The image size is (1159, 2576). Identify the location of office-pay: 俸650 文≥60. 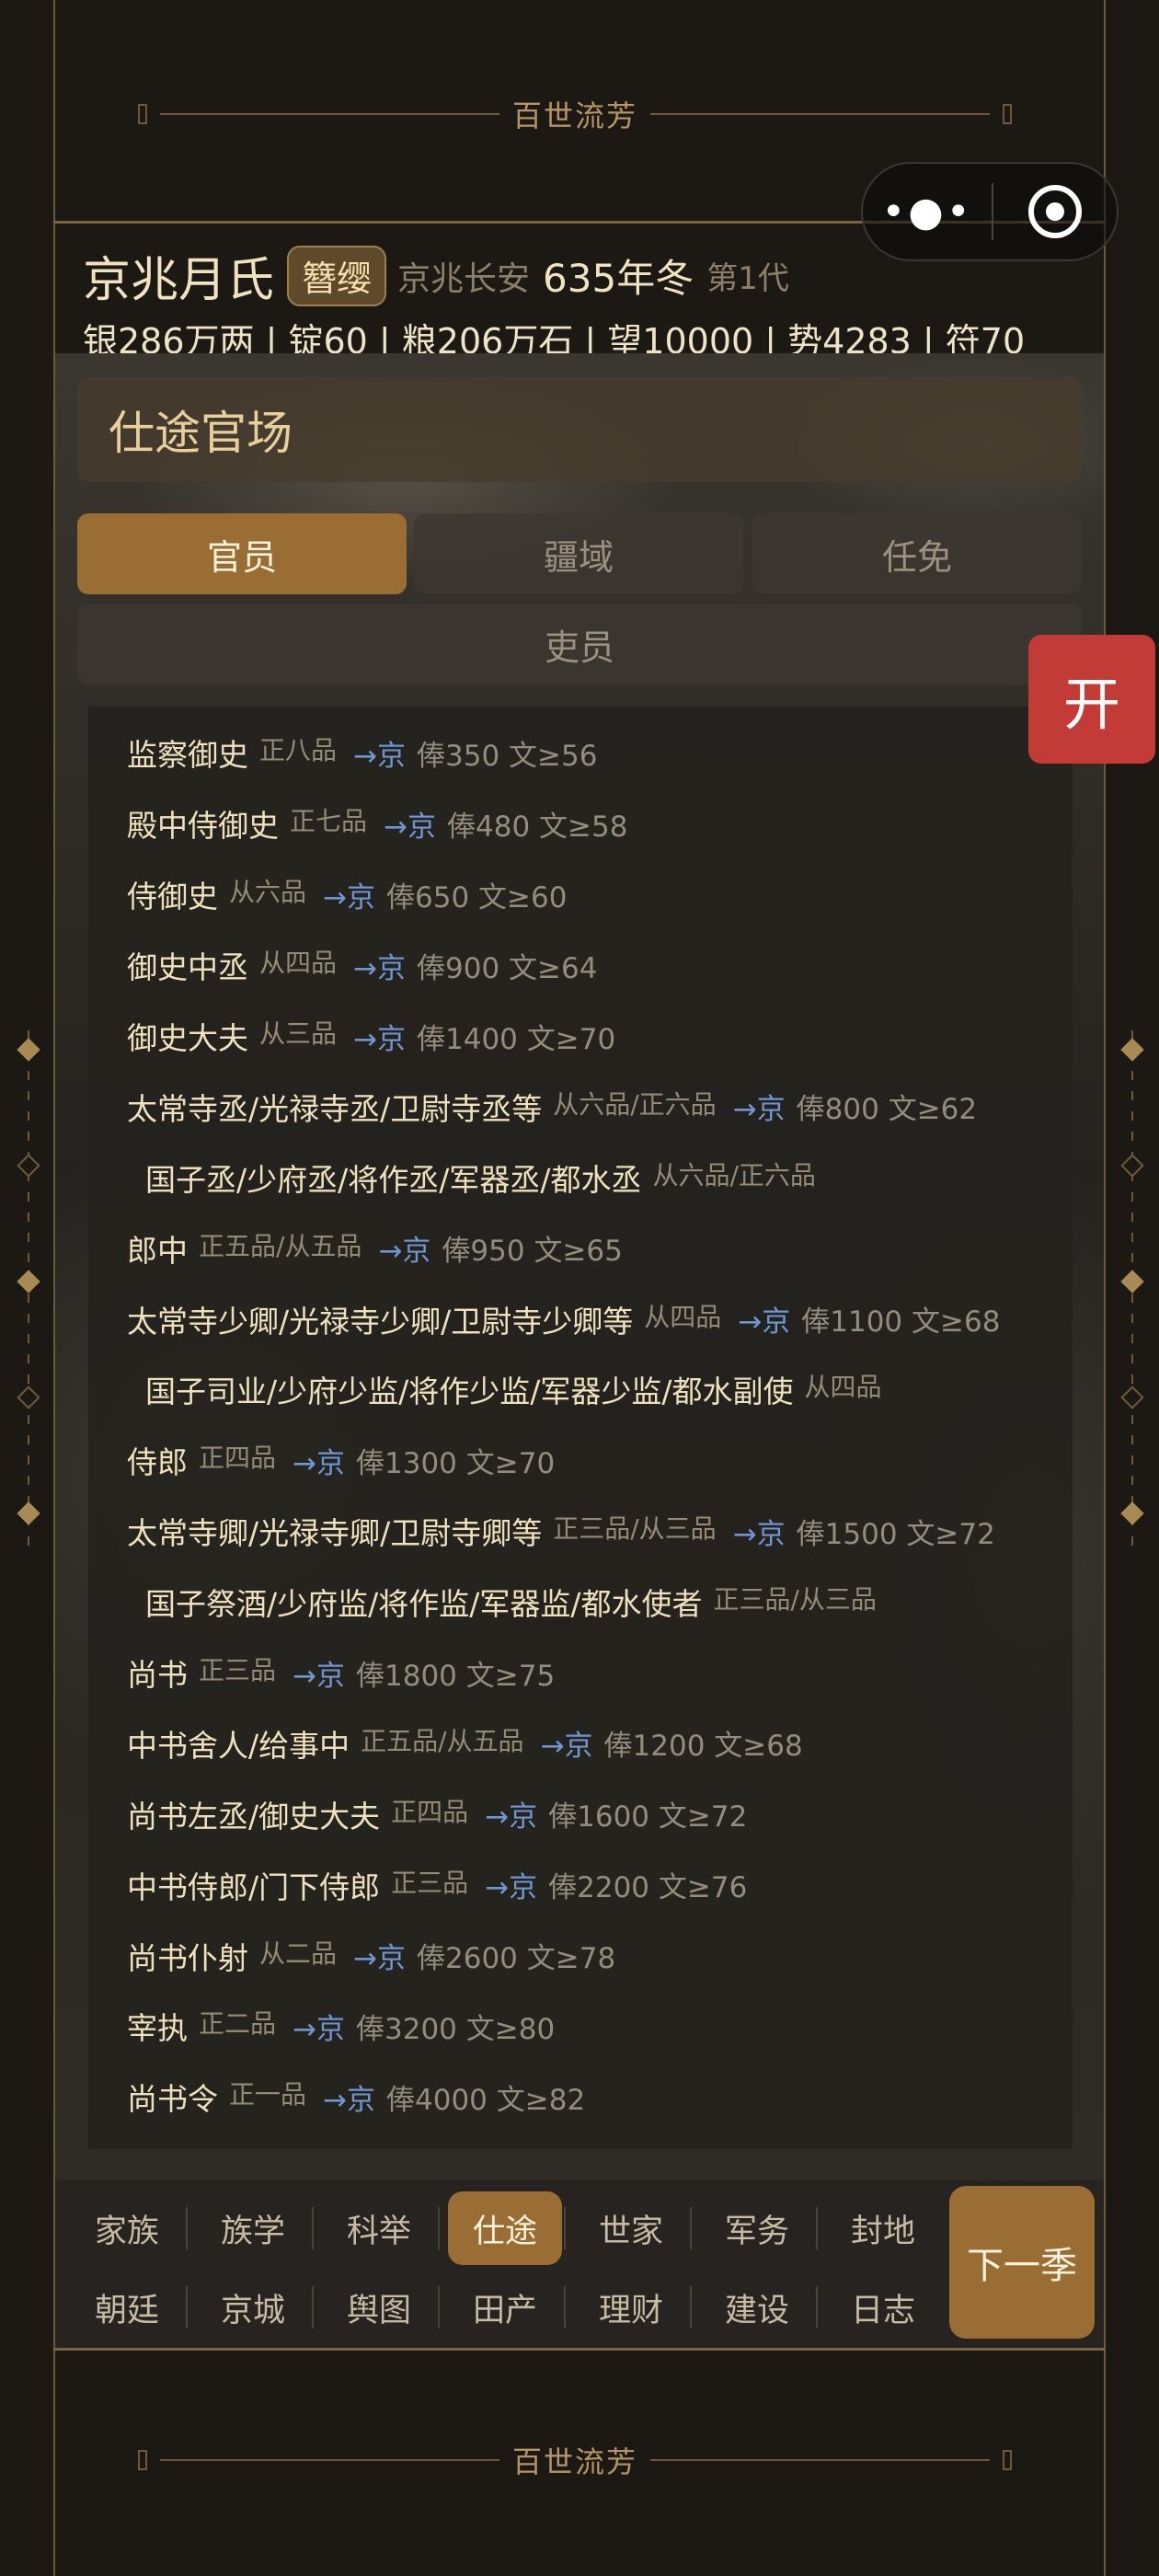
(477, 897).